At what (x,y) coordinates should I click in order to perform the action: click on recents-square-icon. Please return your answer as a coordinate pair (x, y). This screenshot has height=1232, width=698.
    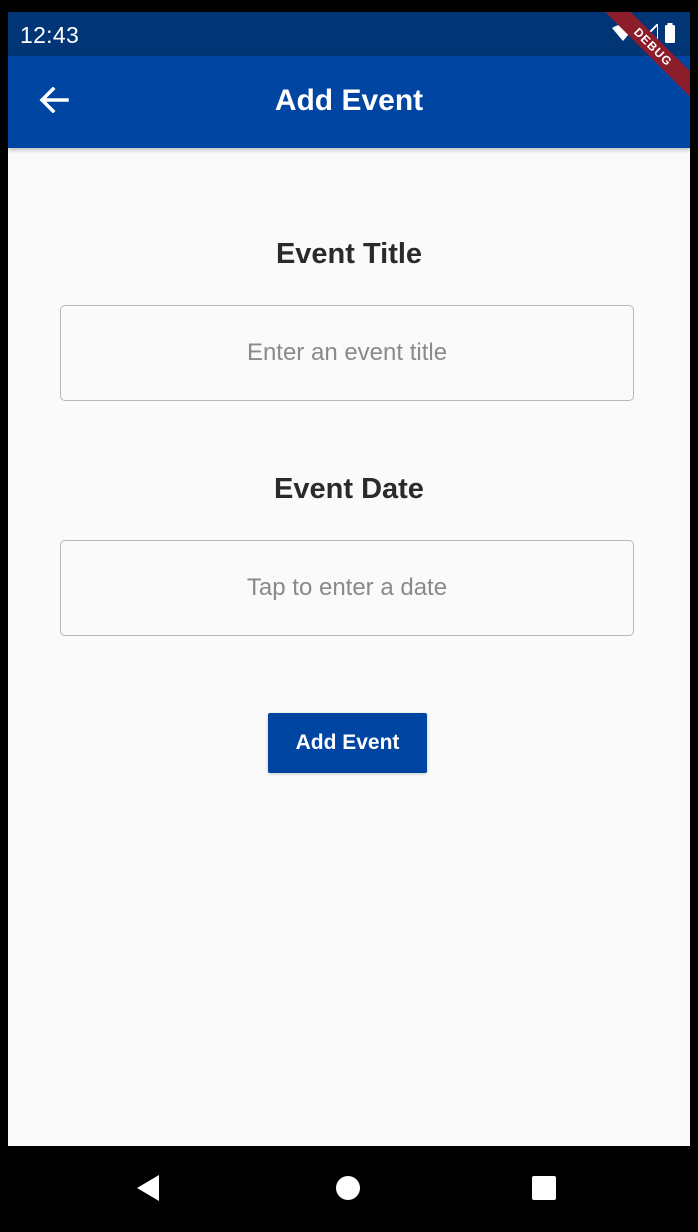
    Looking at the image, I should click on (544, 1190).